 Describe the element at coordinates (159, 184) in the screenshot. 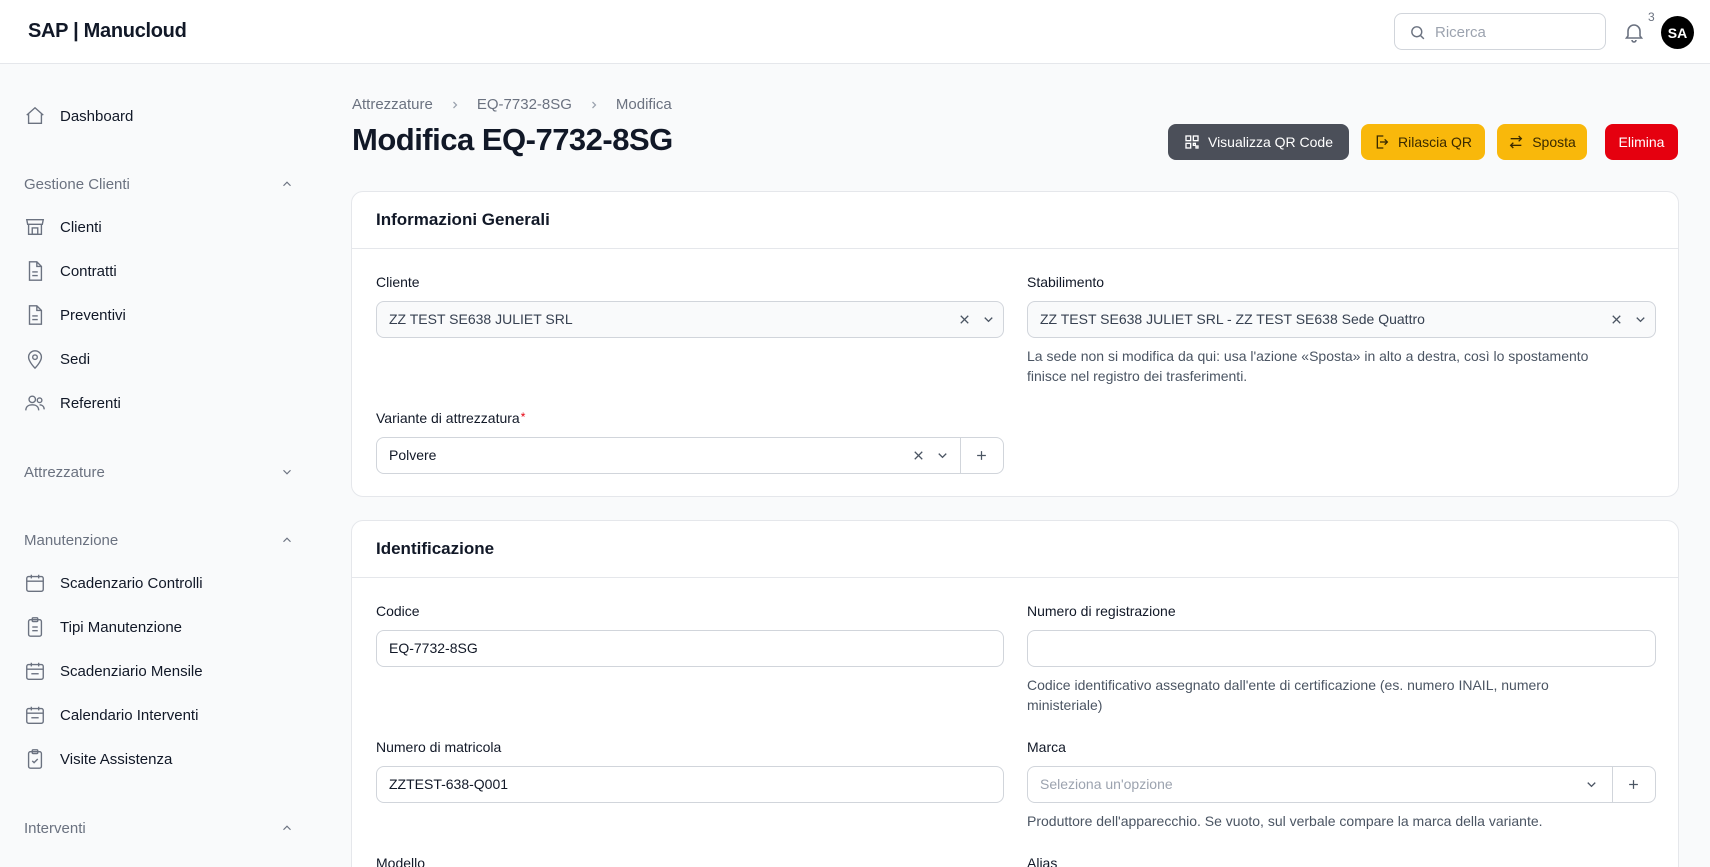

I see `sidebar-group-gestione-clienti: Gestione Clienti` at that location.